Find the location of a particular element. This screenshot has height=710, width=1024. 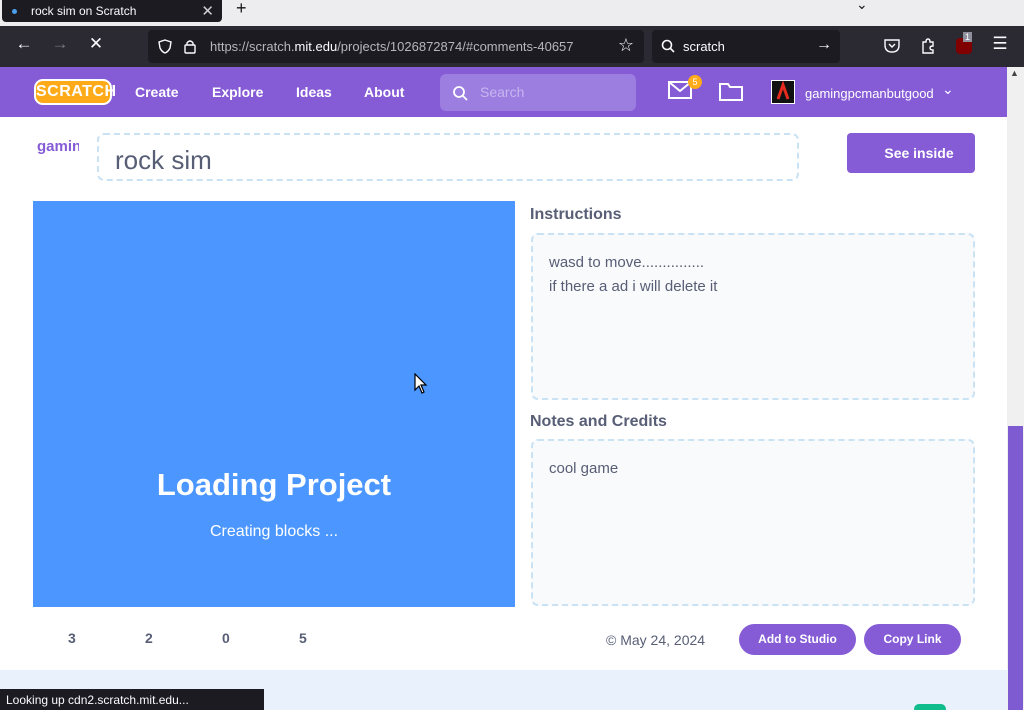

view-count: 5 is located at coordinates (303, 638).